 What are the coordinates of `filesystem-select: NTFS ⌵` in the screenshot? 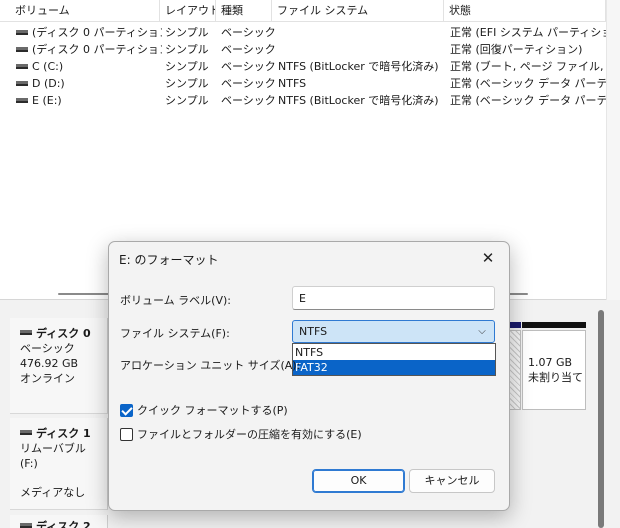 It's located at (393, 331).